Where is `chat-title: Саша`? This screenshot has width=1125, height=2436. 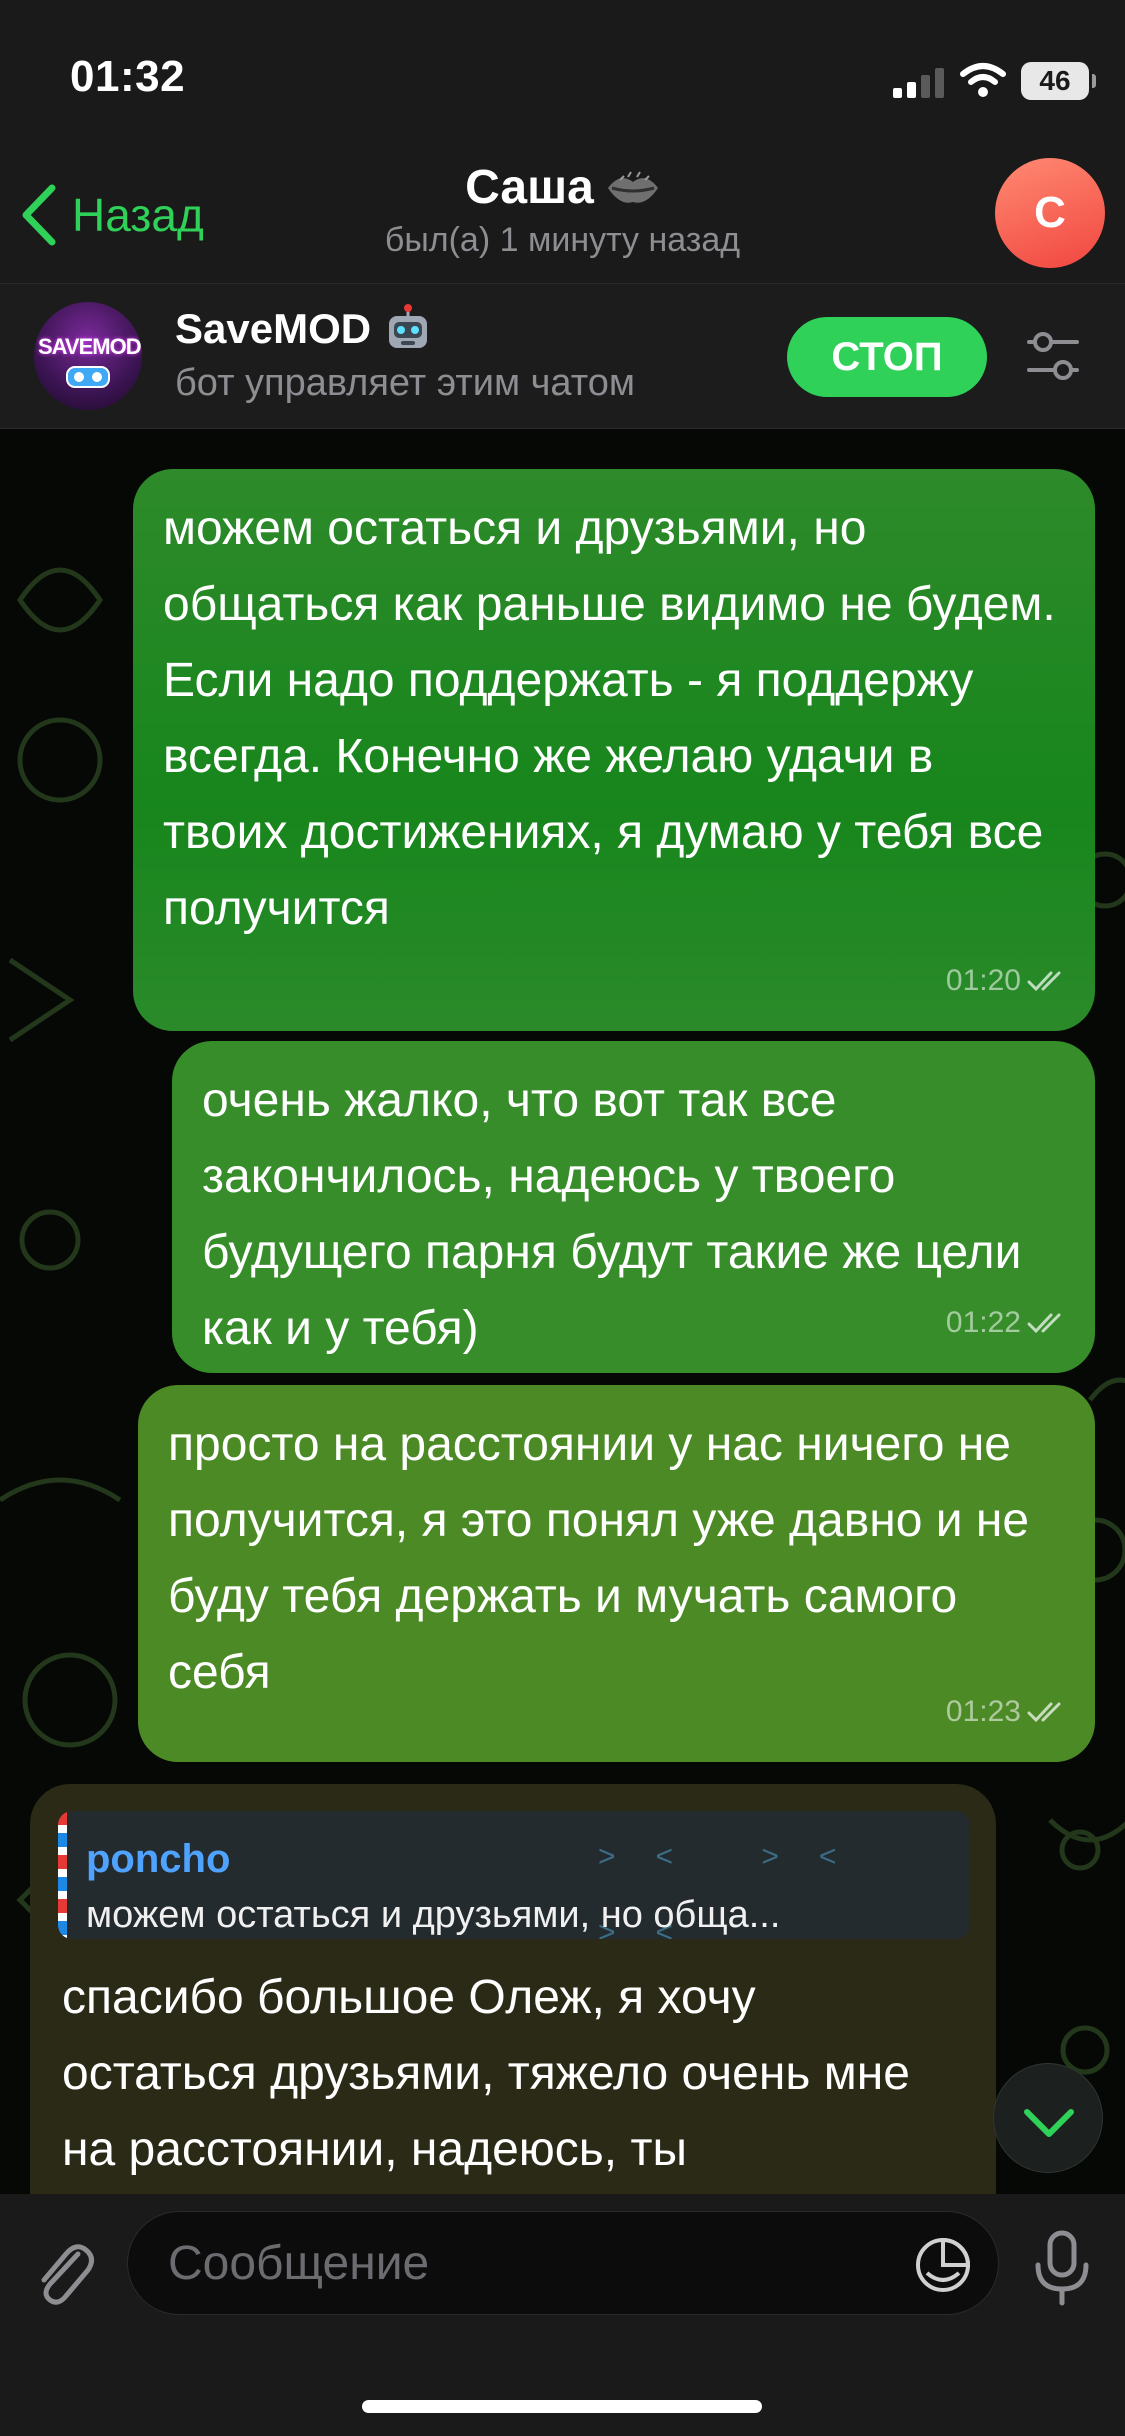
chat-title: Саша is located at coordinates (562, 187).